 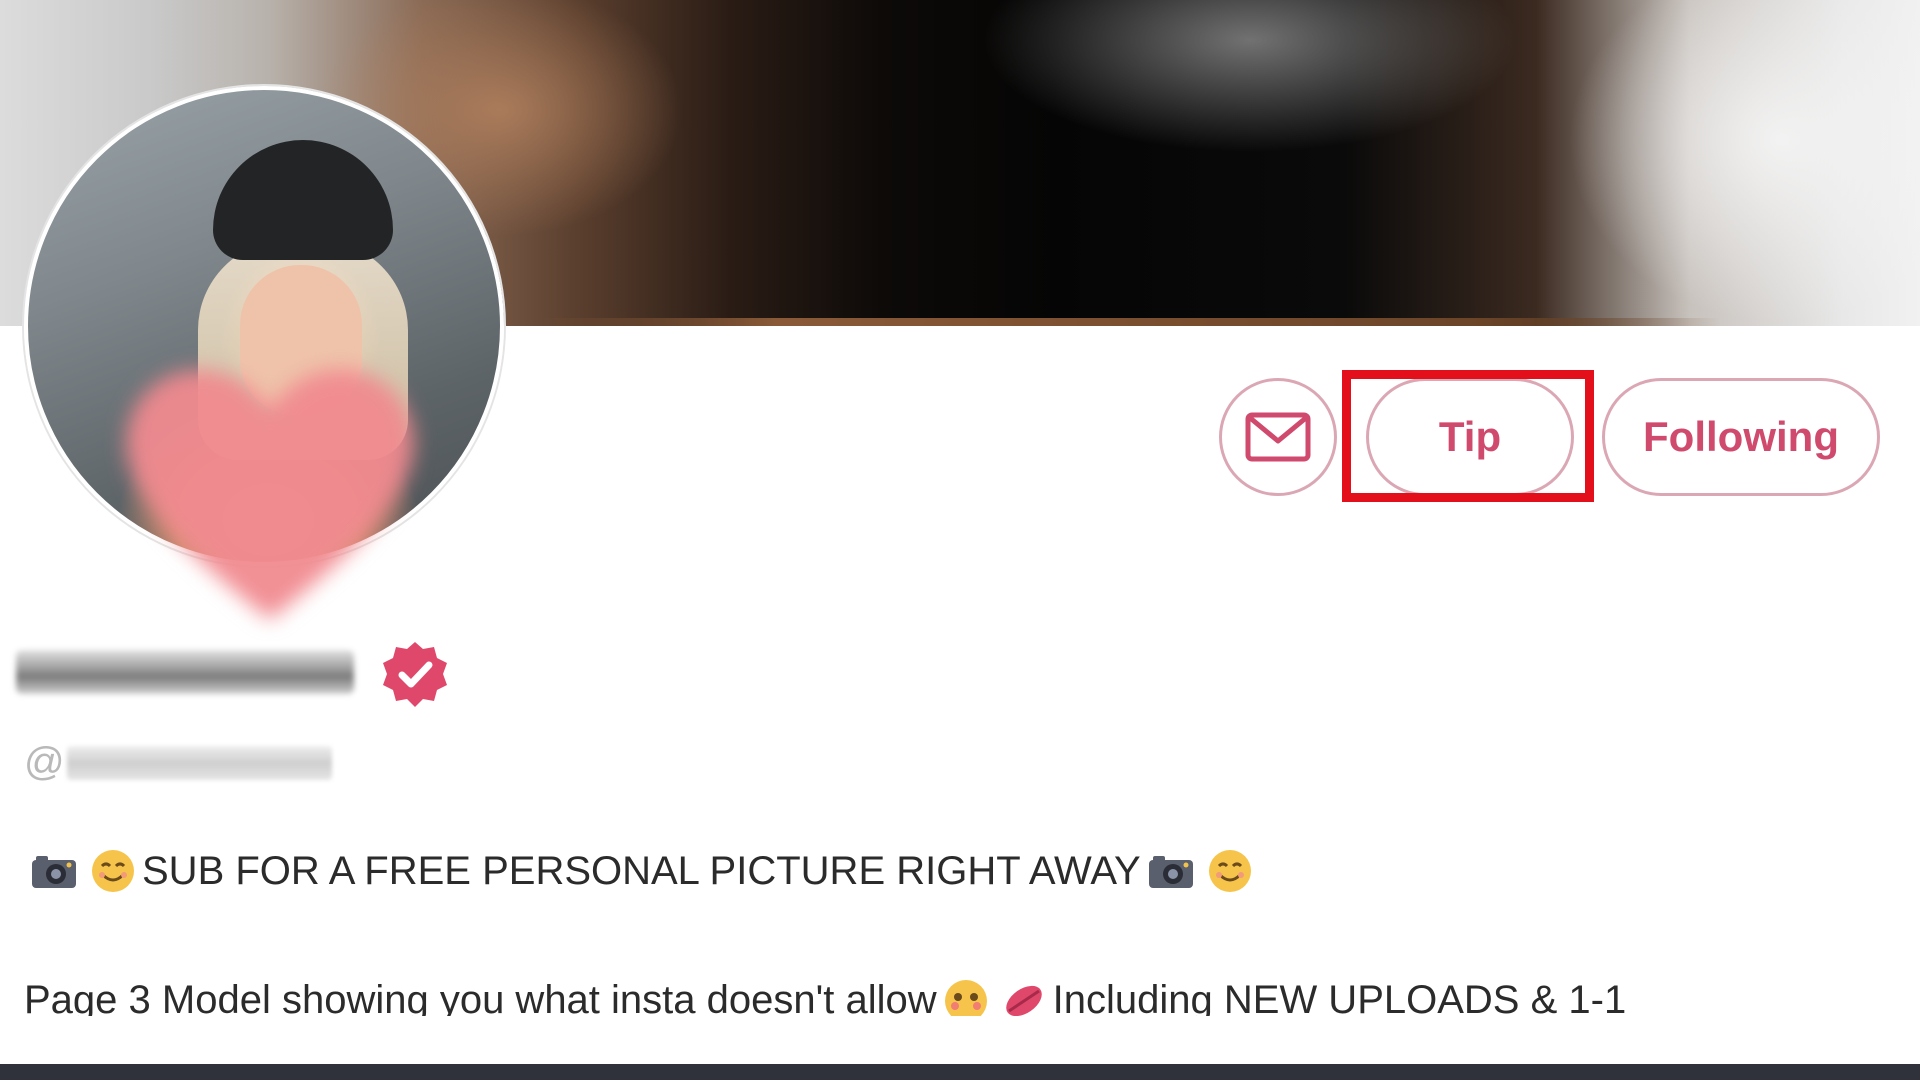 I want to click on bottom-bar, so click(x=960, y=1072).